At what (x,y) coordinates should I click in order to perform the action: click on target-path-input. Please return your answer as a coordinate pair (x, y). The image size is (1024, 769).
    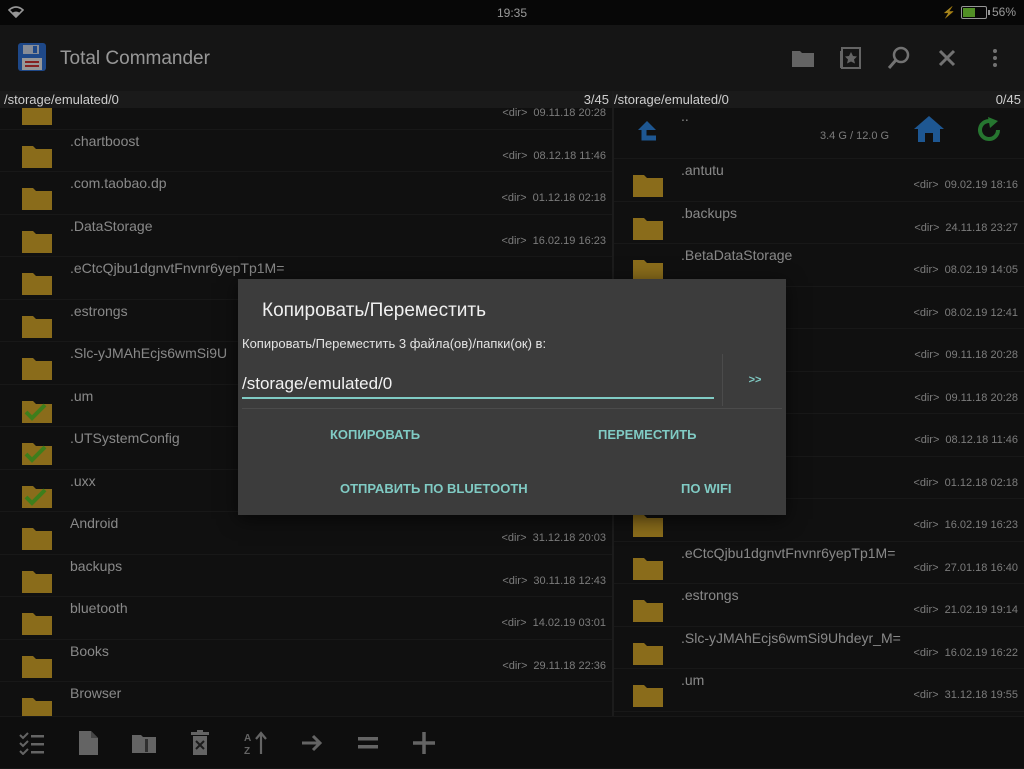
    Looking at the image, I should click on (478, 385).